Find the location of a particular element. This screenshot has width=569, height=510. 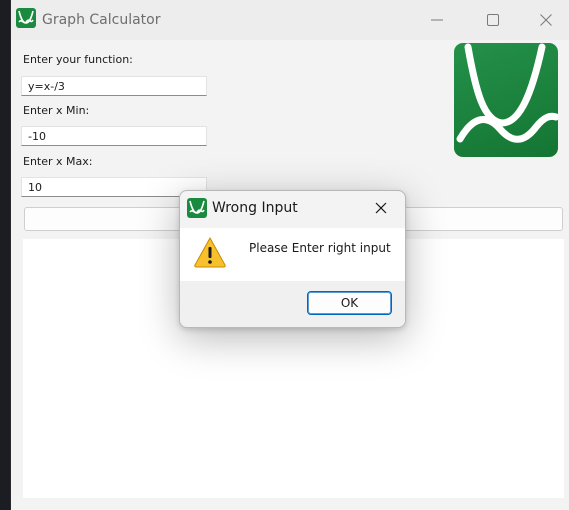

app-title-icon is located at coordinates (26, 18).